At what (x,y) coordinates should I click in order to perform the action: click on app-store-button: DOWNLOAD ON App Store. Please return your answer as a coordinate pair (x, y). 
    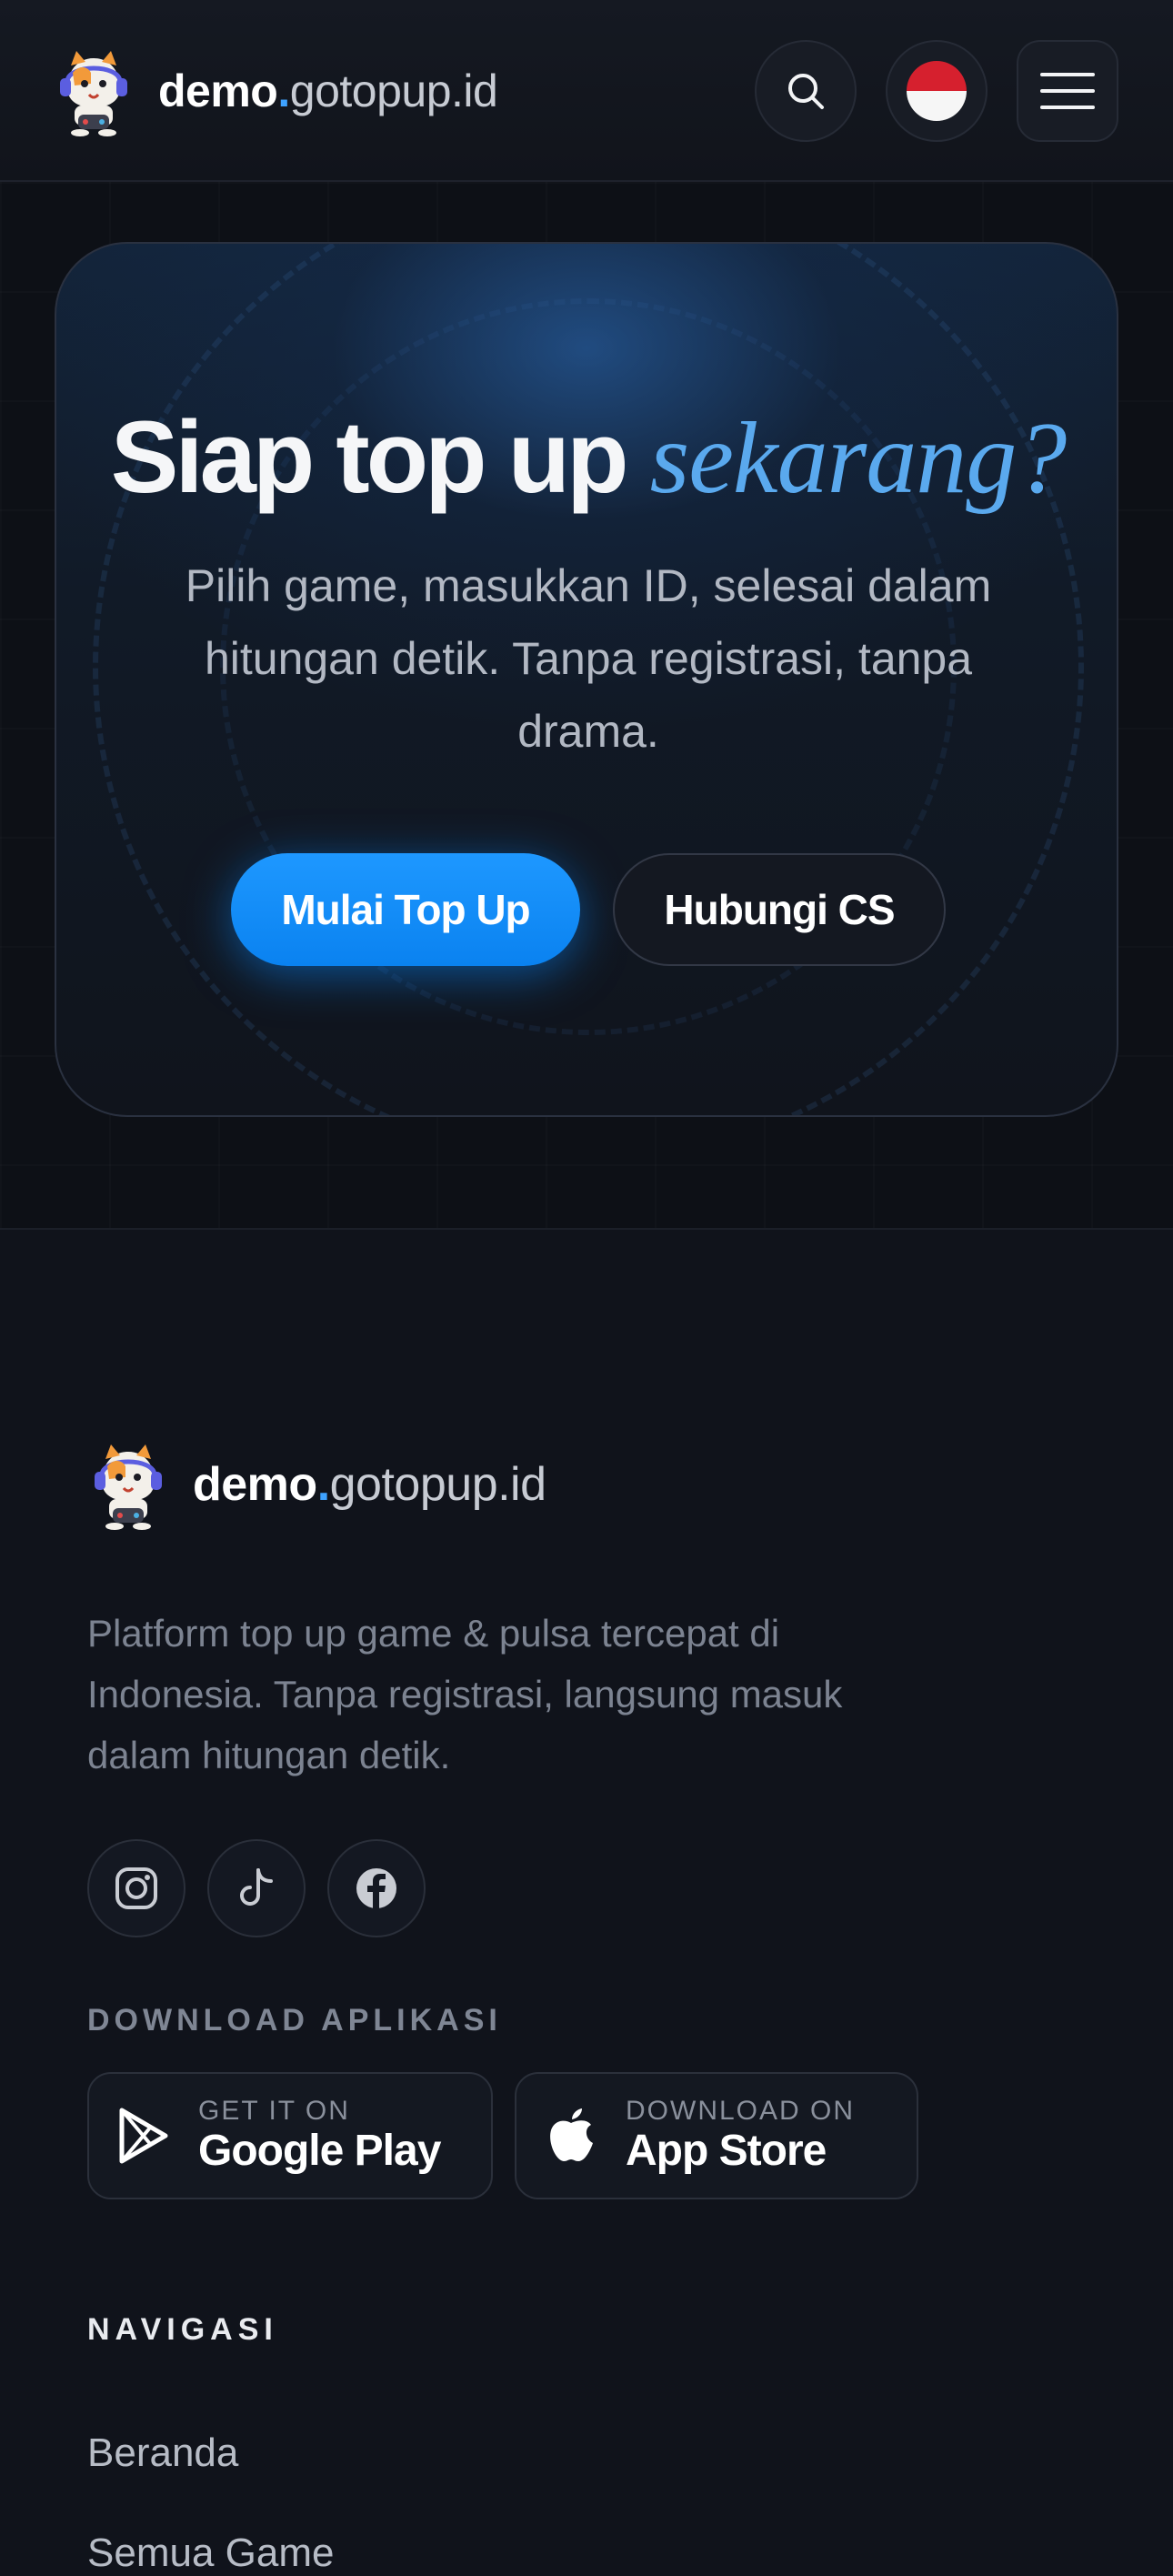
    Looking at the image, I should click on (716, 2135).